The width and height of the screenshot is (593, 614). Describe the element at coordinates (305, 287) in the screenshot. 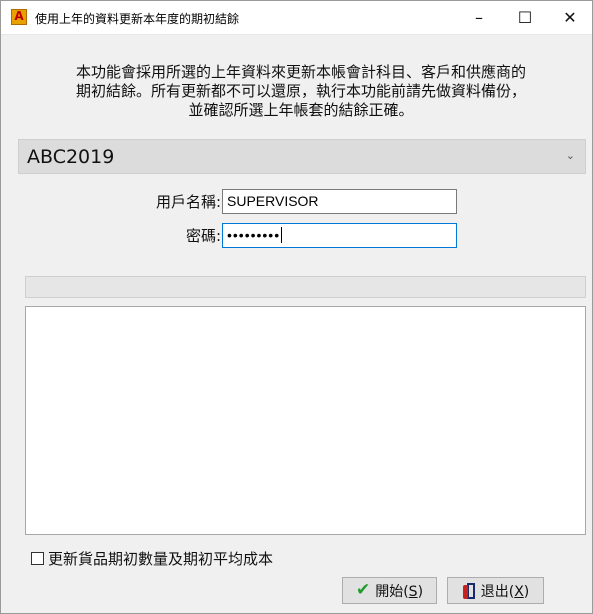

I see `progress-bar` at that location.